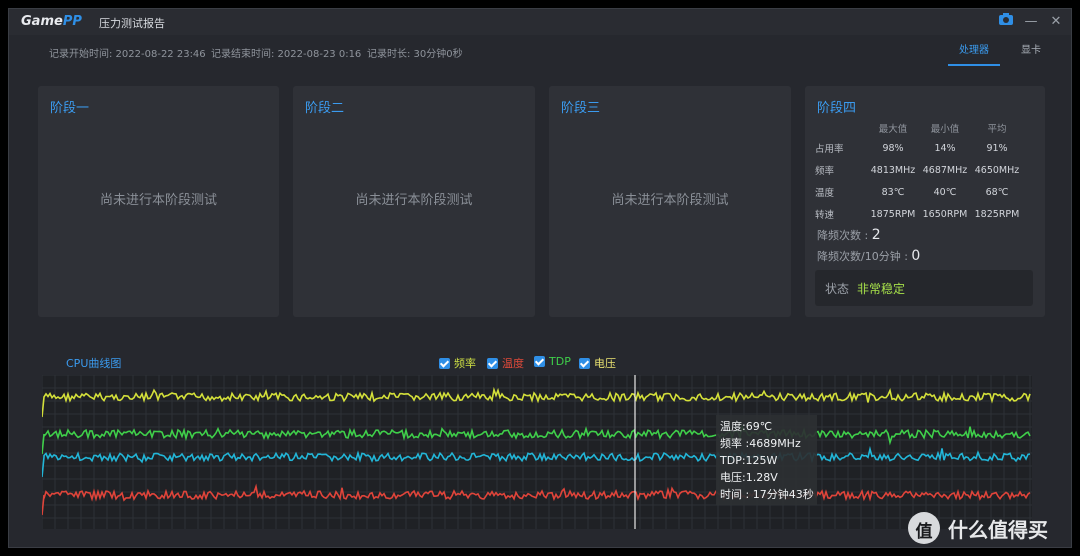 This screenshot has width=1080, height=556. Describe the element at coordinates (919, 148) in the screenshot. I see `table-row: 占用率 98% 14% 91%` at that location.